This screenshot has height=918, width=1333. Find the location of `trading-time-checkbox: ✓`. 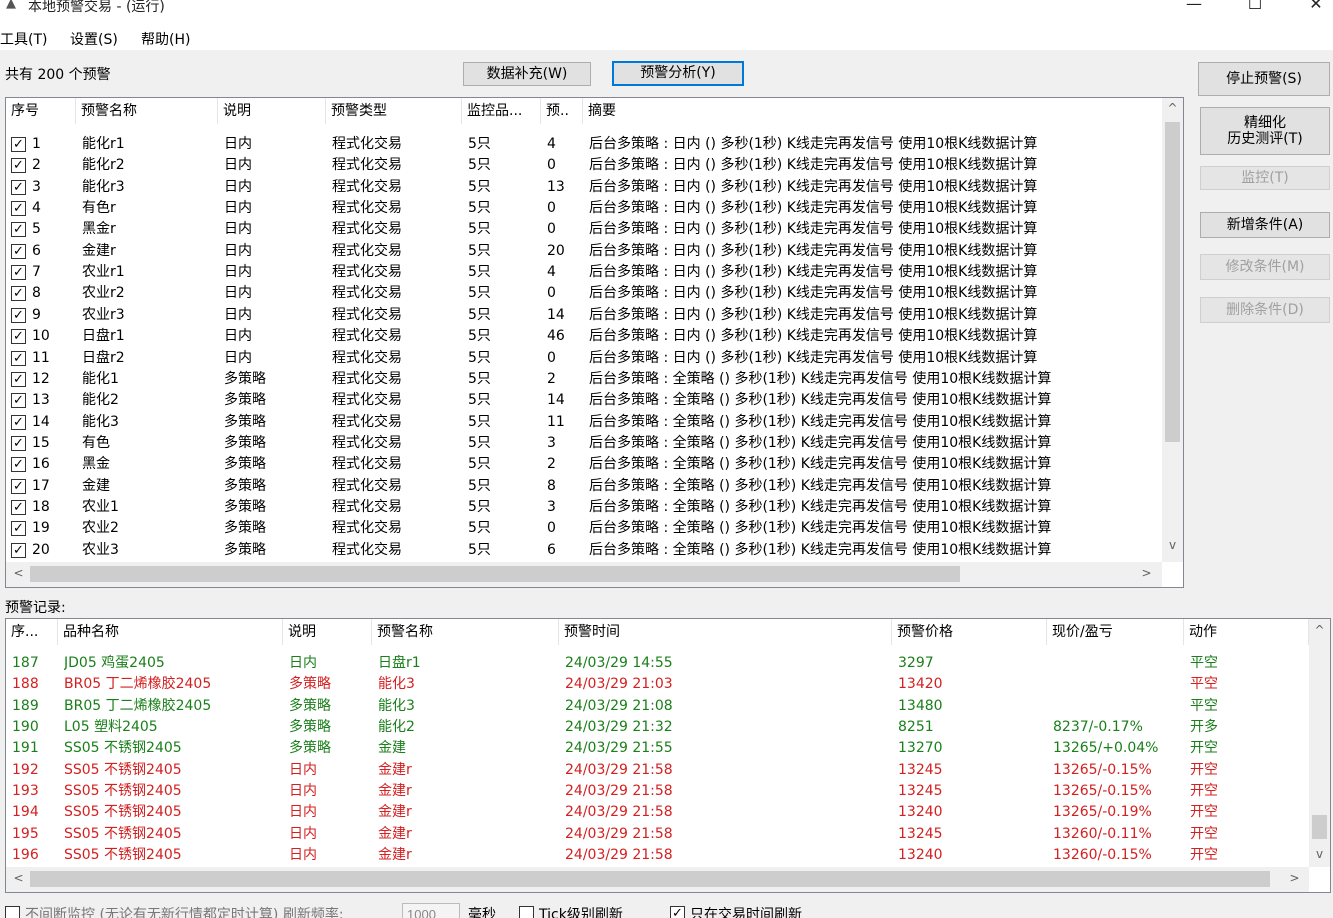

trading-time-checkbox: ✓ is located at coordinates (677, 912).